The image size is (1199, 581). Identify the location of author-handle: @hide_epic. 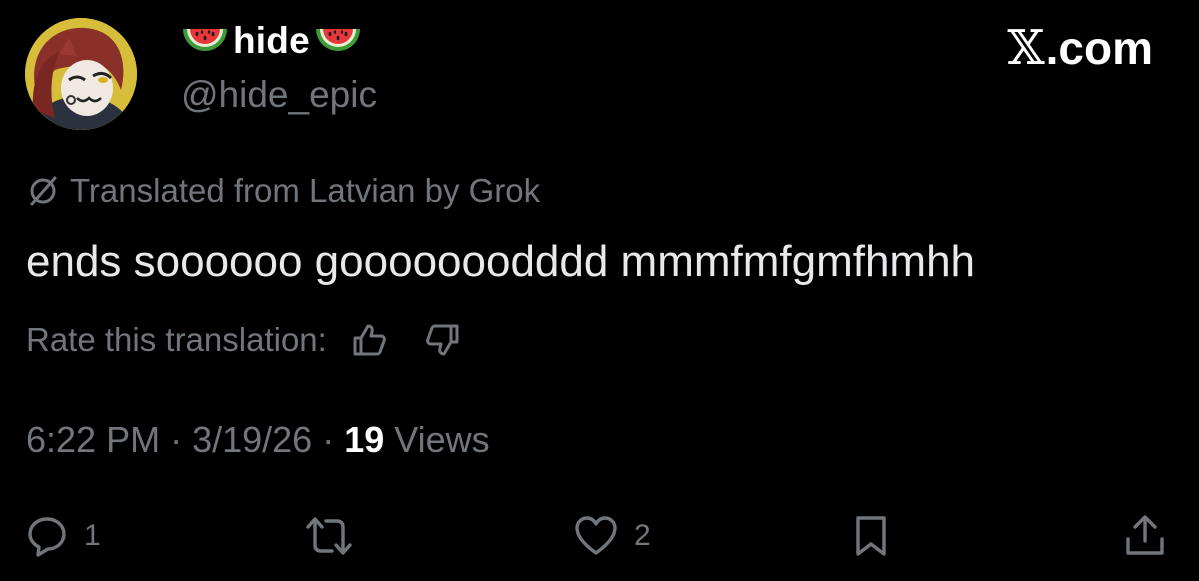
(279, 95).